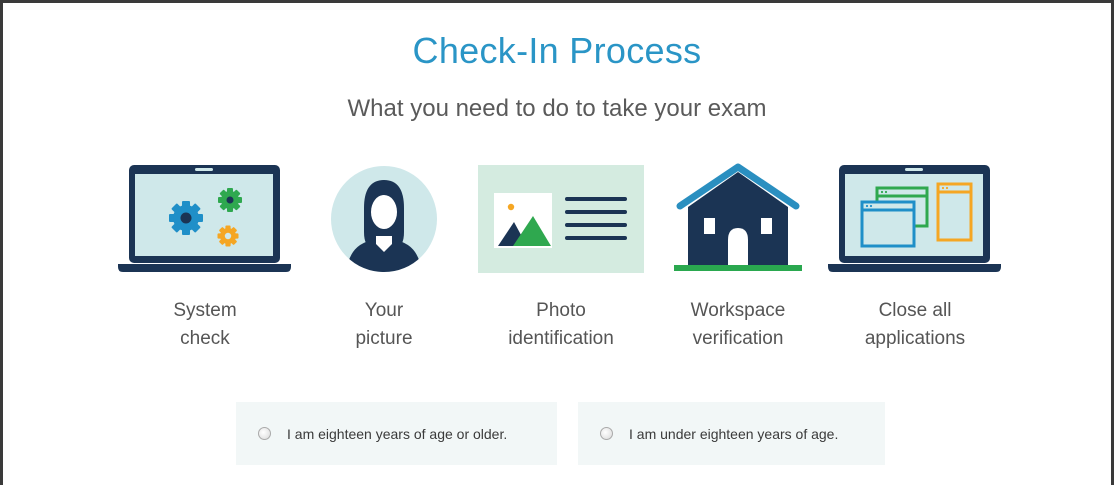 The width and height of the screenshot is (1114, 485). I want to click on step-label-workspace-verification: Workspace verification, so click(738, 324).